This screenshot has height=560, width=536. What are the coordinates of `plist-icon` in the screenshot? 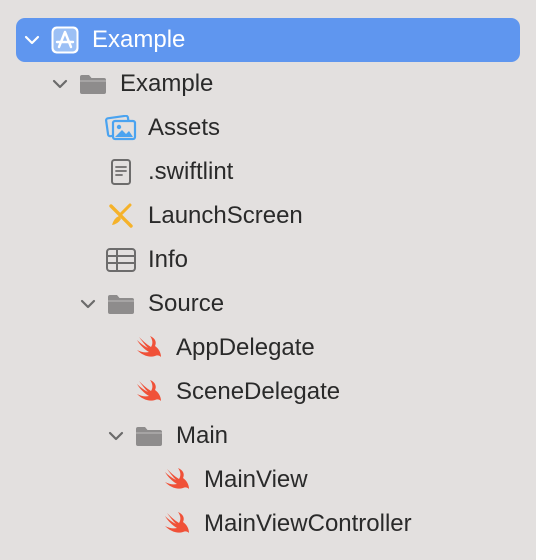 It's located at (121, 260).